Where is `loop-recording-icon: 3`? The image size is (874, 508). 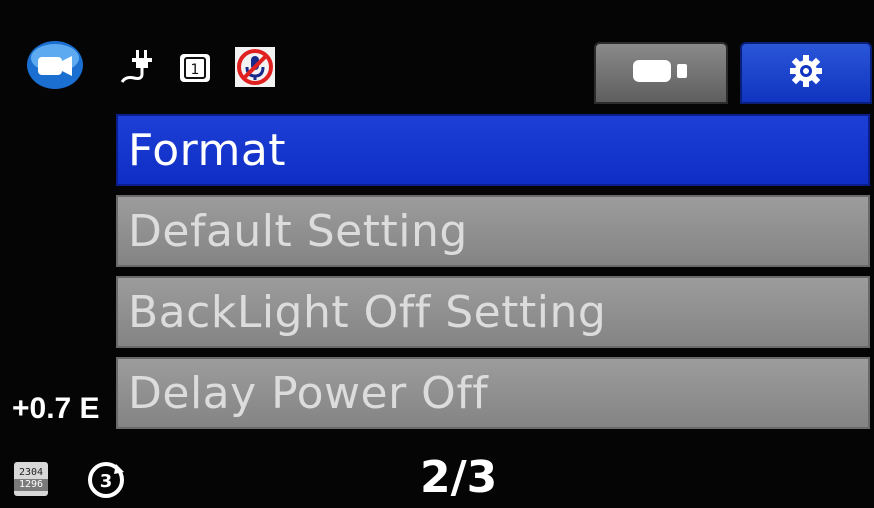 loop-recording-icon: 3 is located at coordinates (106, 480).